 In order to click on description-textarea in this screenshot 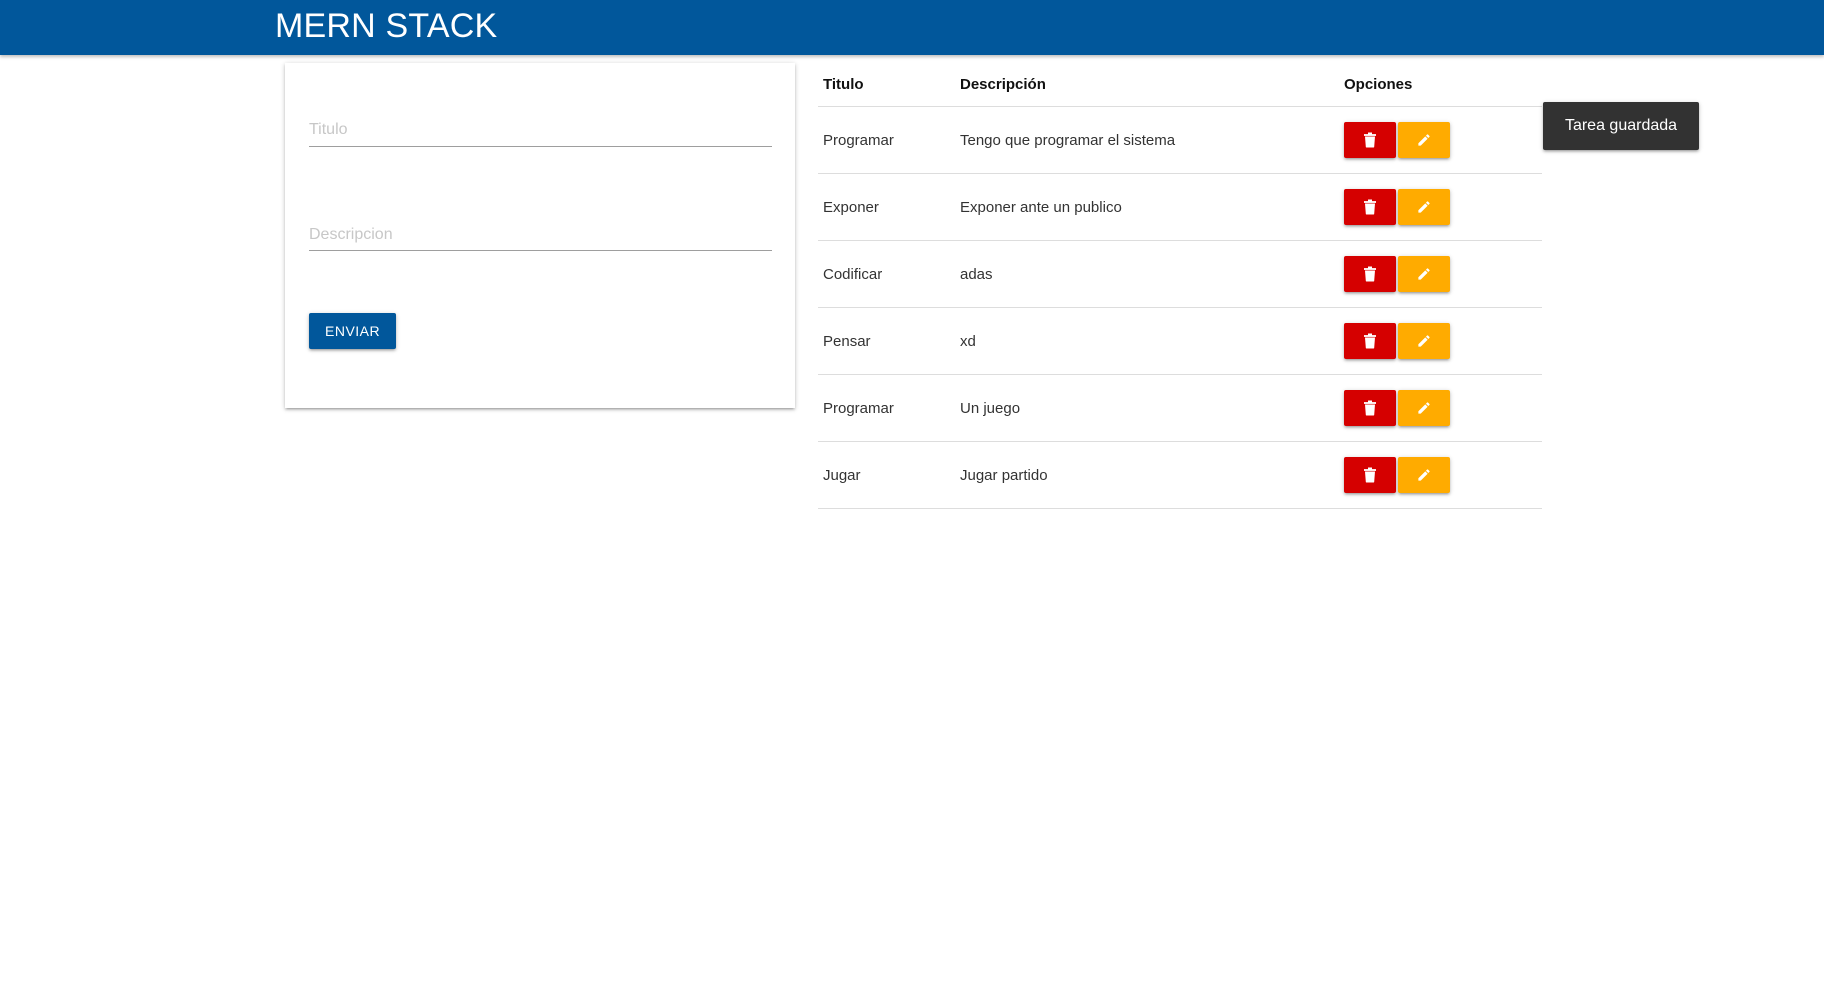, I will do `click(540, 233)`.